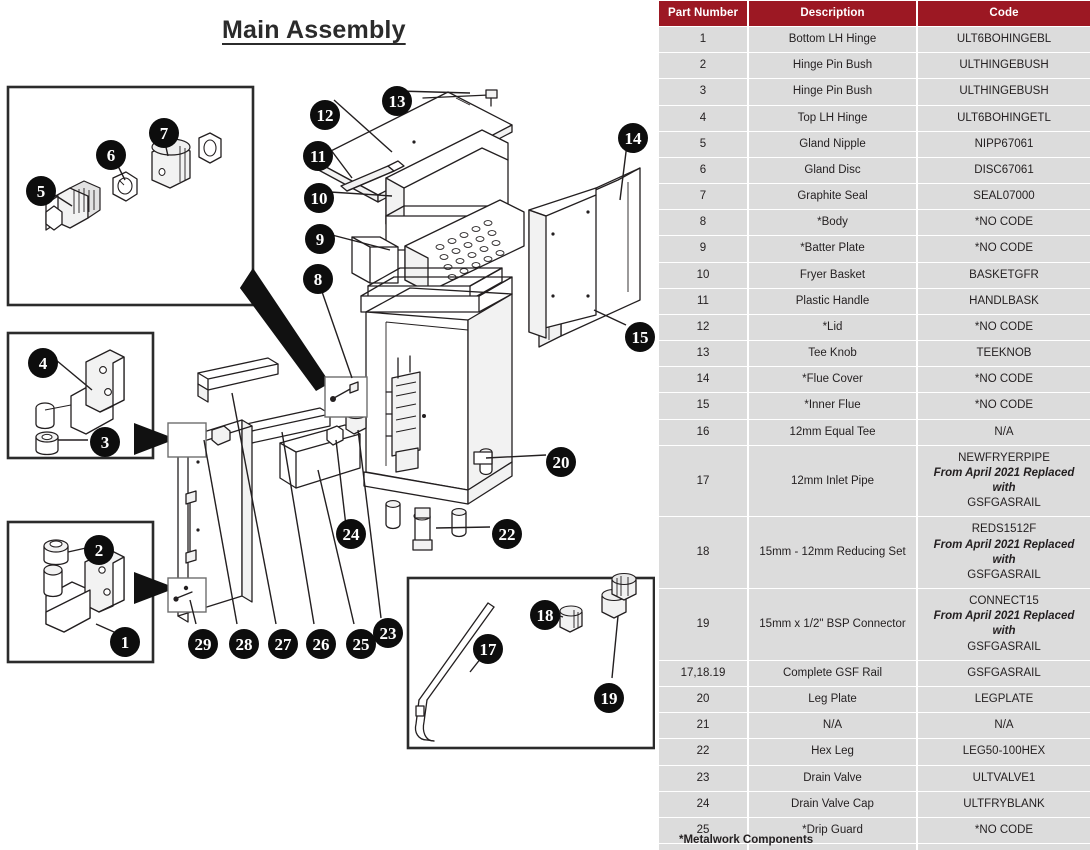 This screenshot has width=1090, height=850. What do you see at coordinates (1004, 752) in the screenshot?
I see `cell-code: LEG50-100HEX` at bounding box center [1004, 752].